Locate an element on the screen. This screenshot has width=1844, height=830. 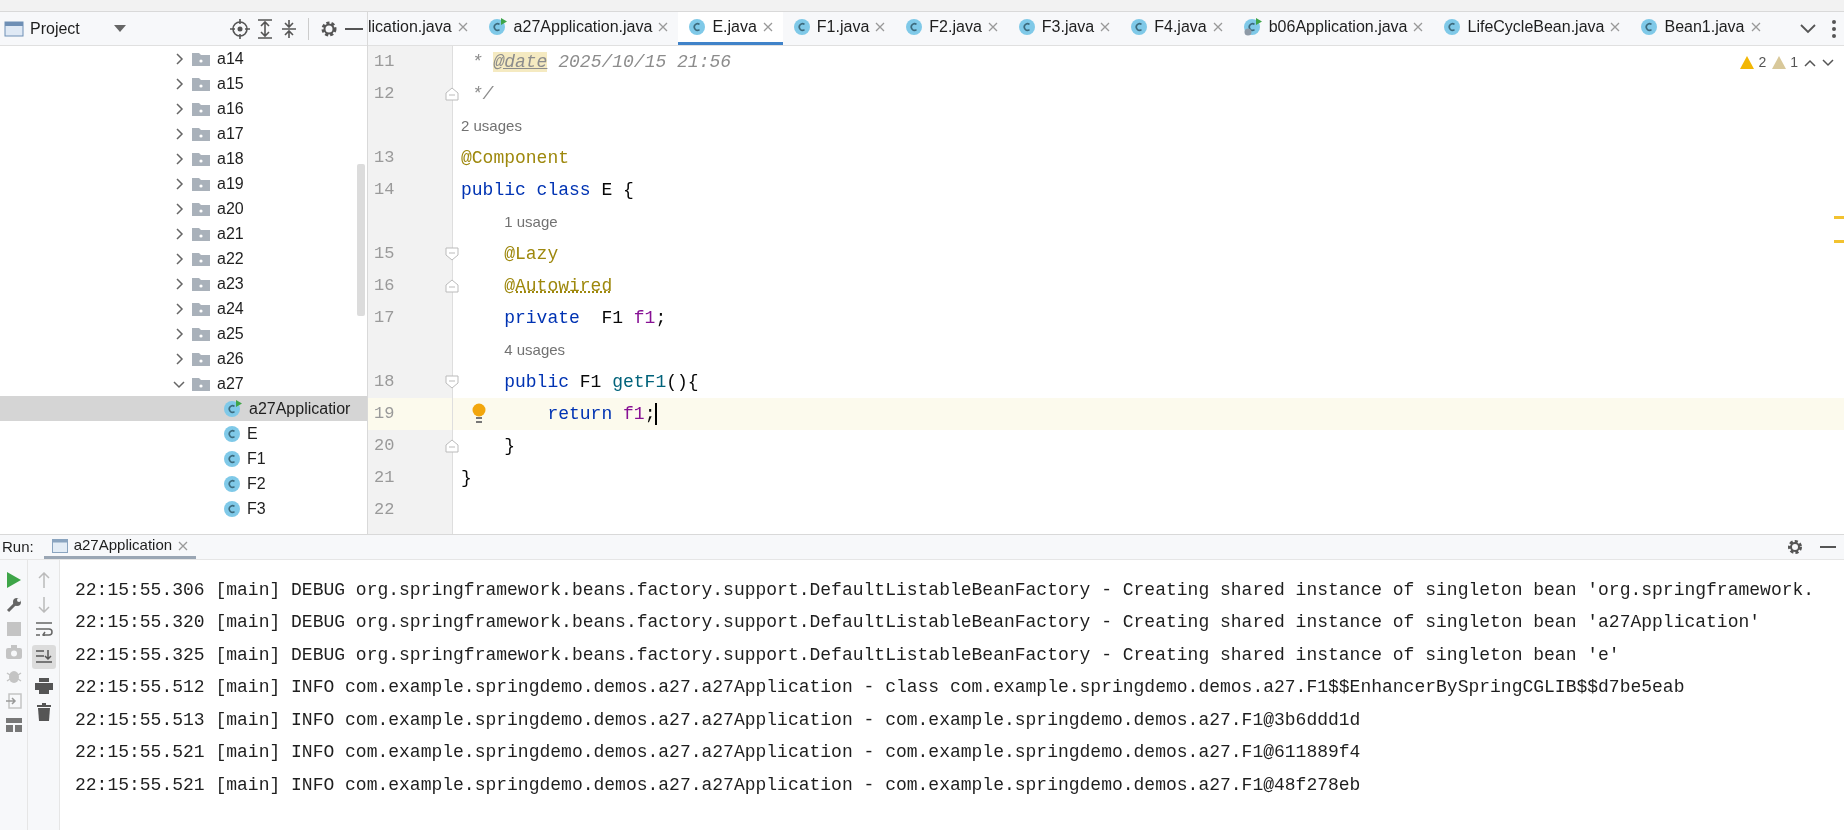
tree-item: E is located at coordinates (183, 433).